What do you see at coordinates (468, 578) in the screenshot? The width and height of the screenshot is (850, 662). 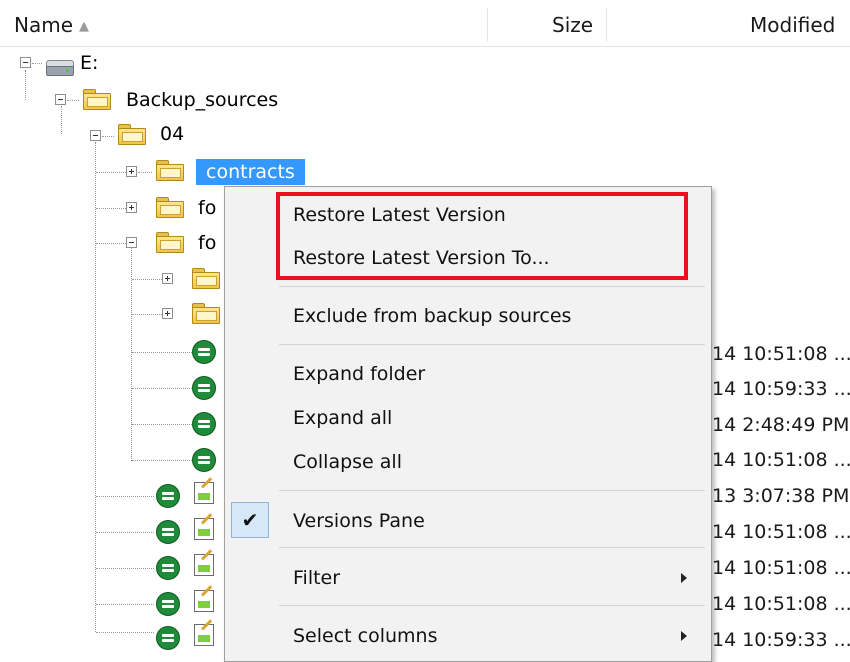 I see `menu-item-filter: Filter` at bounding box center [468, 578].